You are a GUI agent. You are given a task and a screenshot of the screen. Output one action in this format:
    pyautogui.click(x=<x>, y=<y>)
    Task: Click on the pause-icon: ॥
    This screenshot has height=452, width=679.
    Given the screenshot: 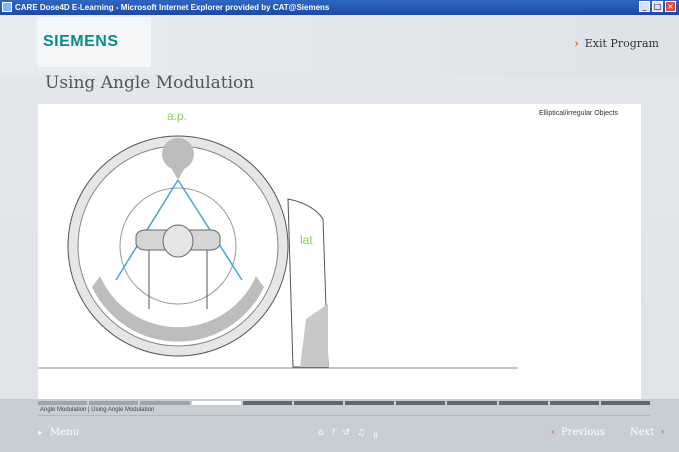 What is the action you would take?
    pyautogui.click(x=374, y=434)
    